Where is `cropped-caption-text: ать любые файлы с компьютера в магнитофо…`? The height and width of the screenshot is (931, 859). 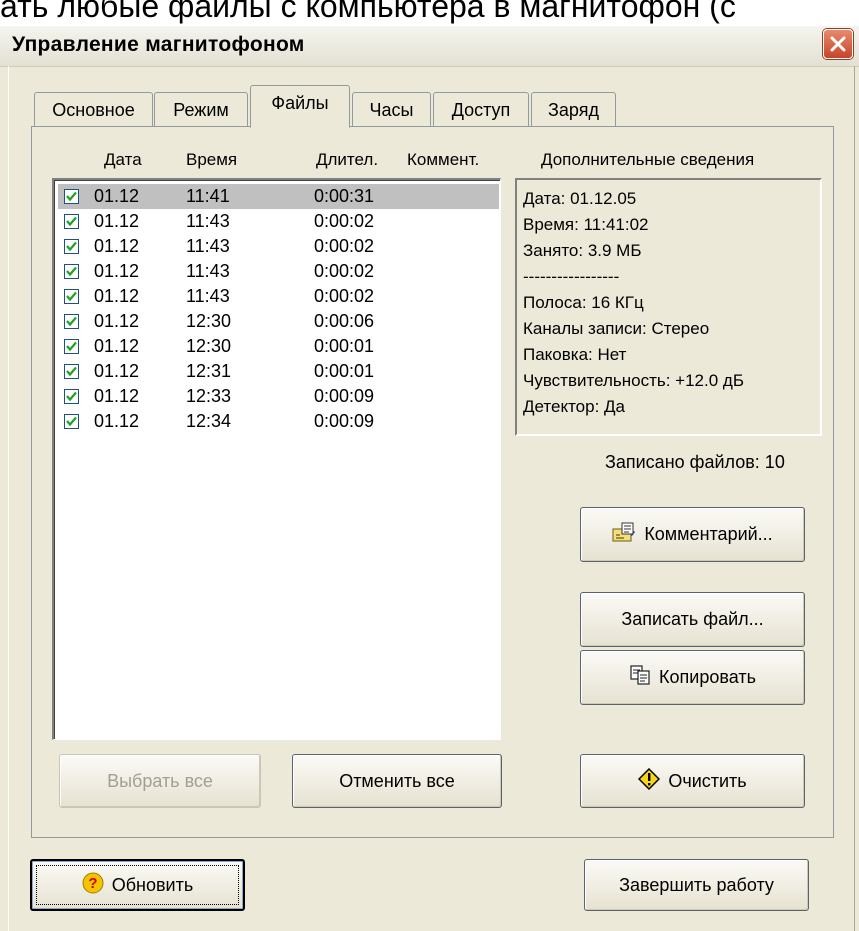 cropped-caption-text: ать любые файлы с компьютера в магнитофо… is located at coordinates (429, 13).